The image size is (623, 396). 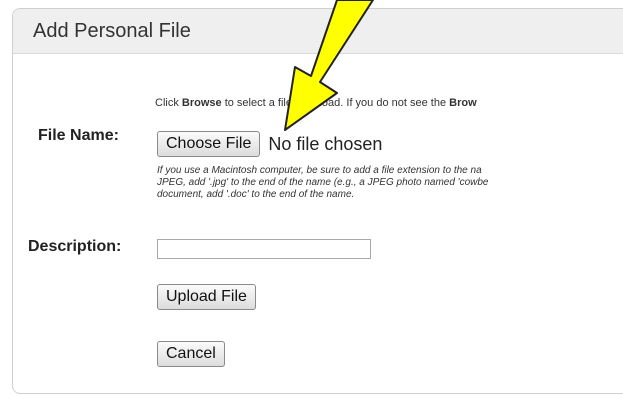 I want to click on callout-arrow-icon, so click(x=329, y=65).